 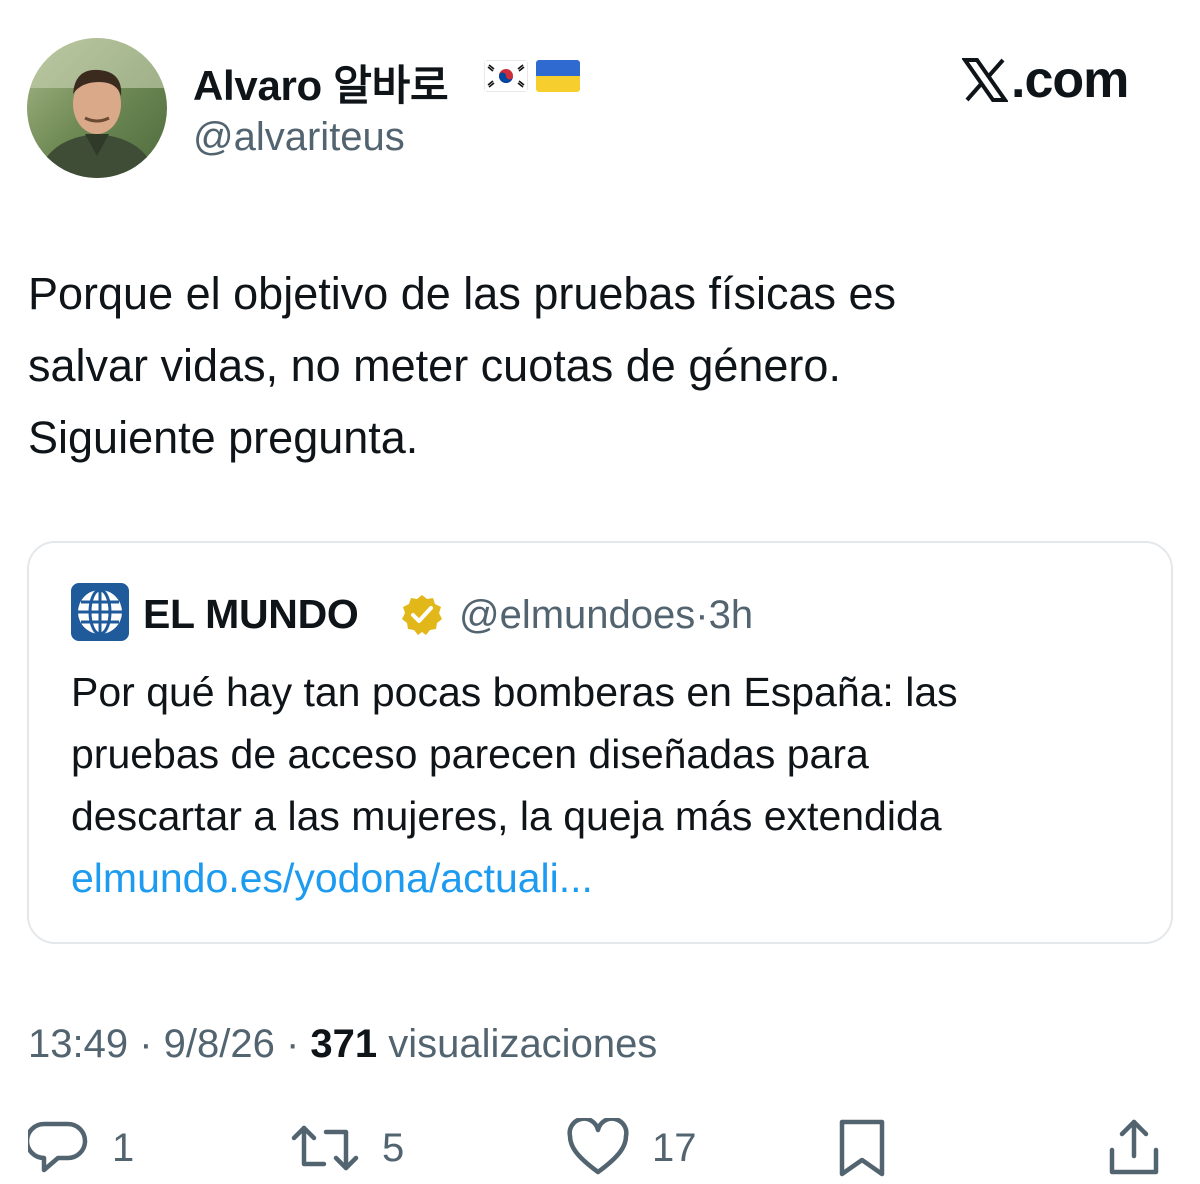 What do you see at coordinates (78, 1044) in the screenshot?
I see `tweet-time: 13:49` at bounding box center [78, 1044].